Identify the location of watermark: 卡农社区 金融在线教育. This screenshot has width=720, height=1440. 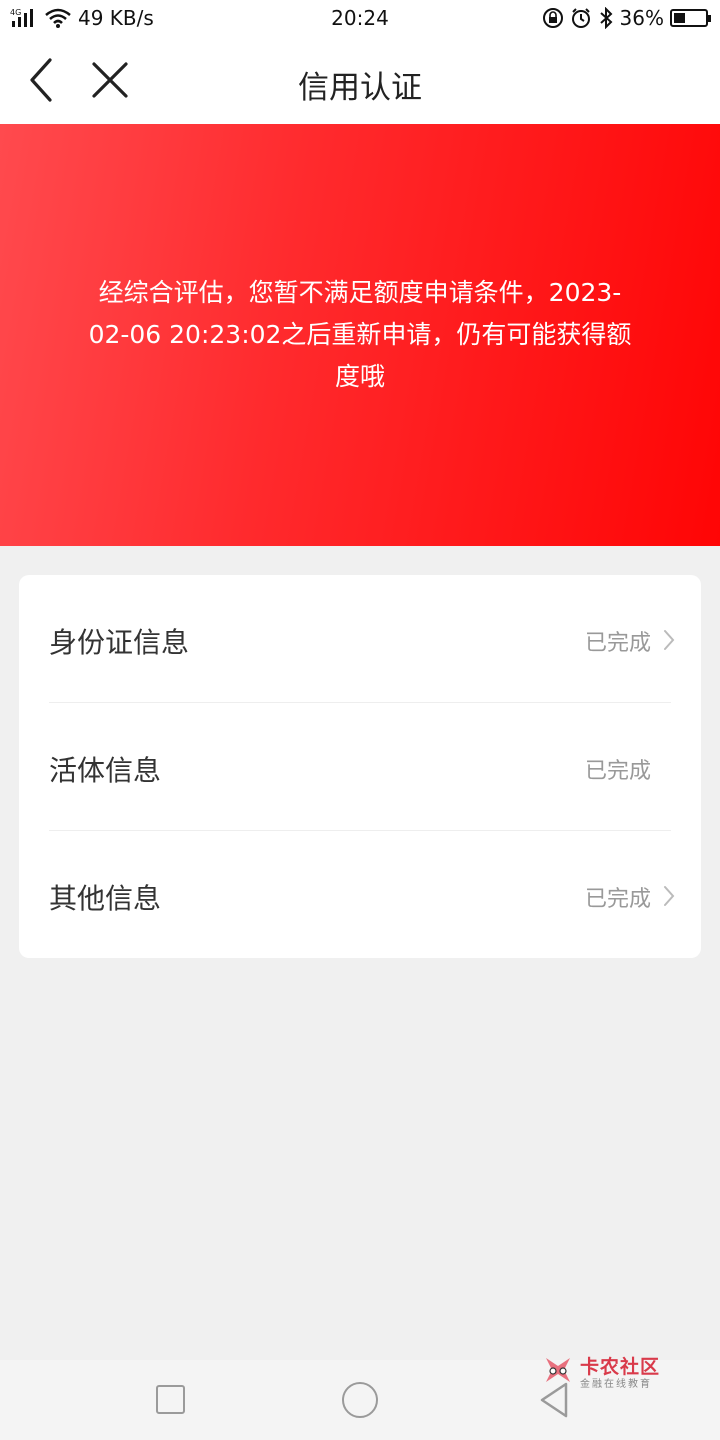
(605, 1372).